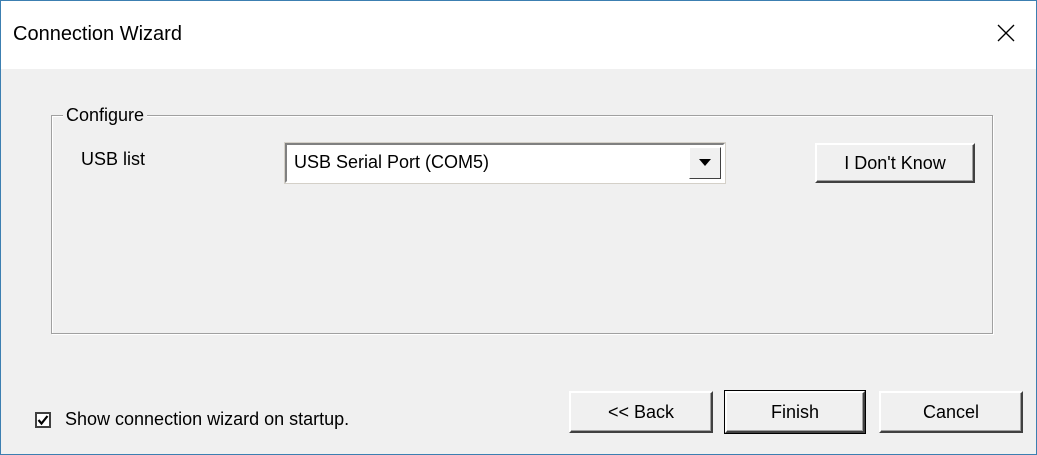  Describe the element at coordinates (207, 419) in the screenshot. I see `show-on-startup-label: Show connection wizard on startup.` at that location.